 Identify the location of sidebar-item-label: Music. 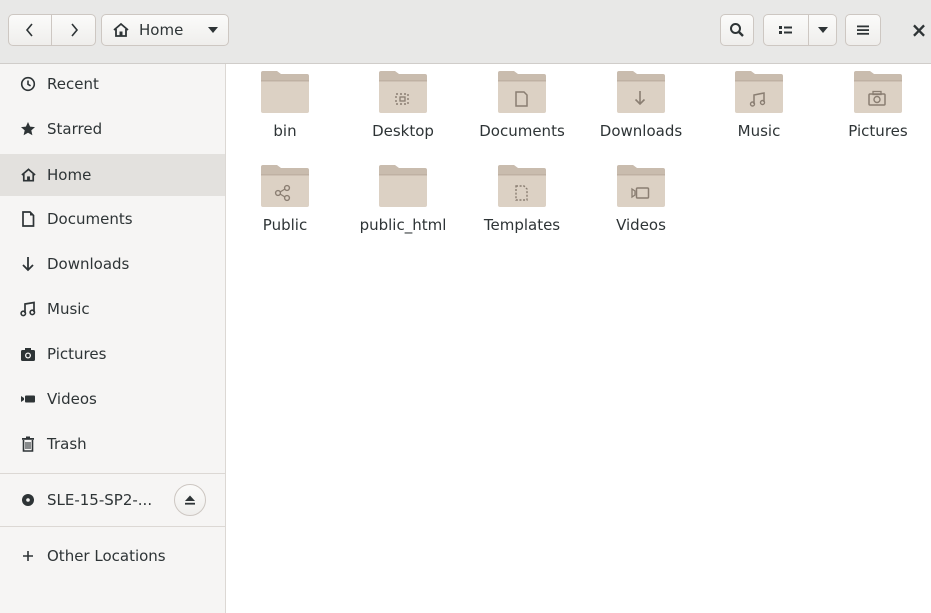
(68, 309).